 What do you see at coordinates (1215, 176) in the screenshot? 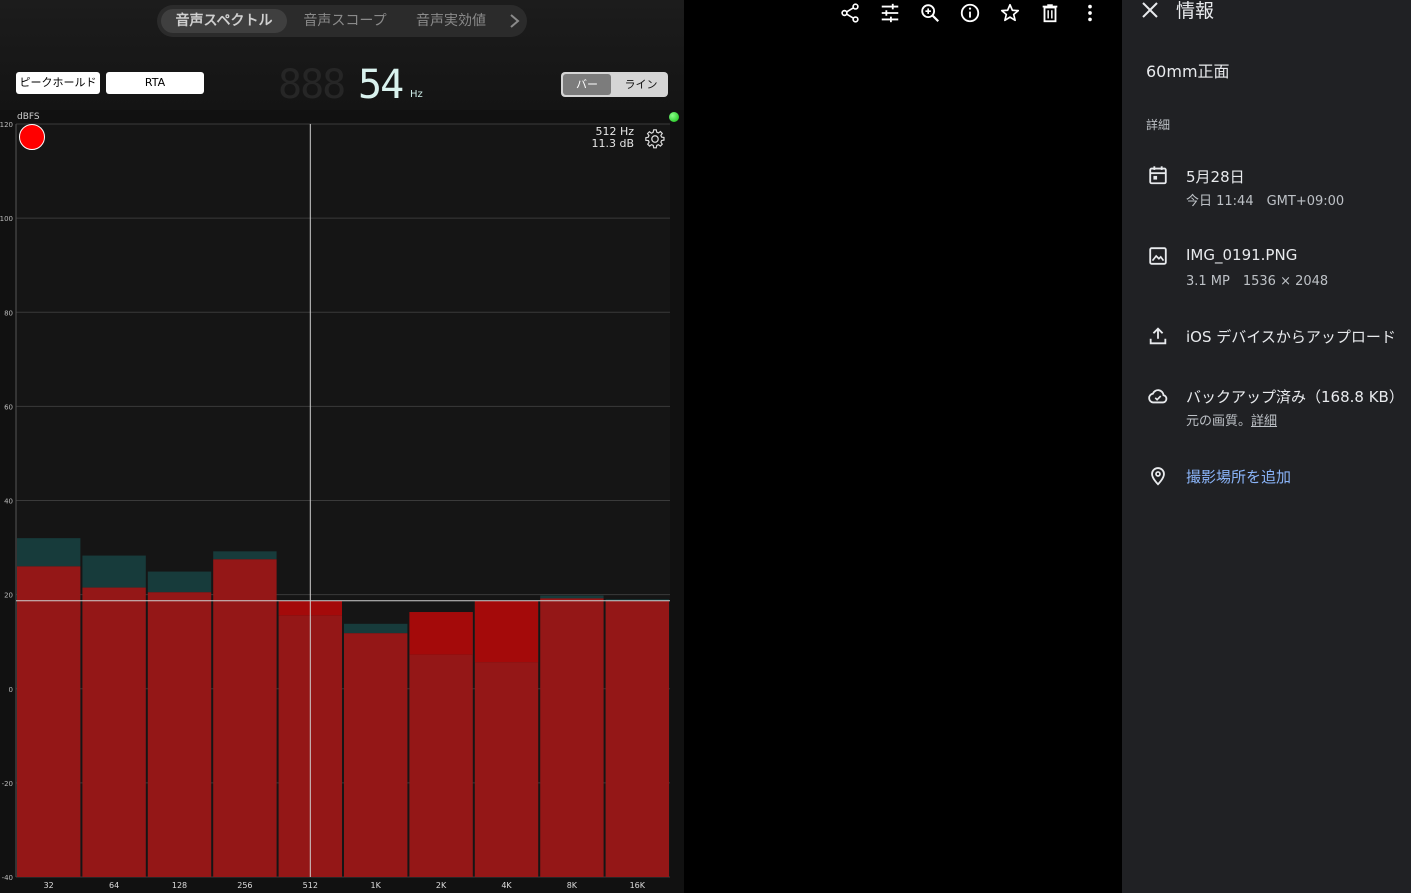
I see `date-value: 5月28日` at bounding box center [1215, 176].